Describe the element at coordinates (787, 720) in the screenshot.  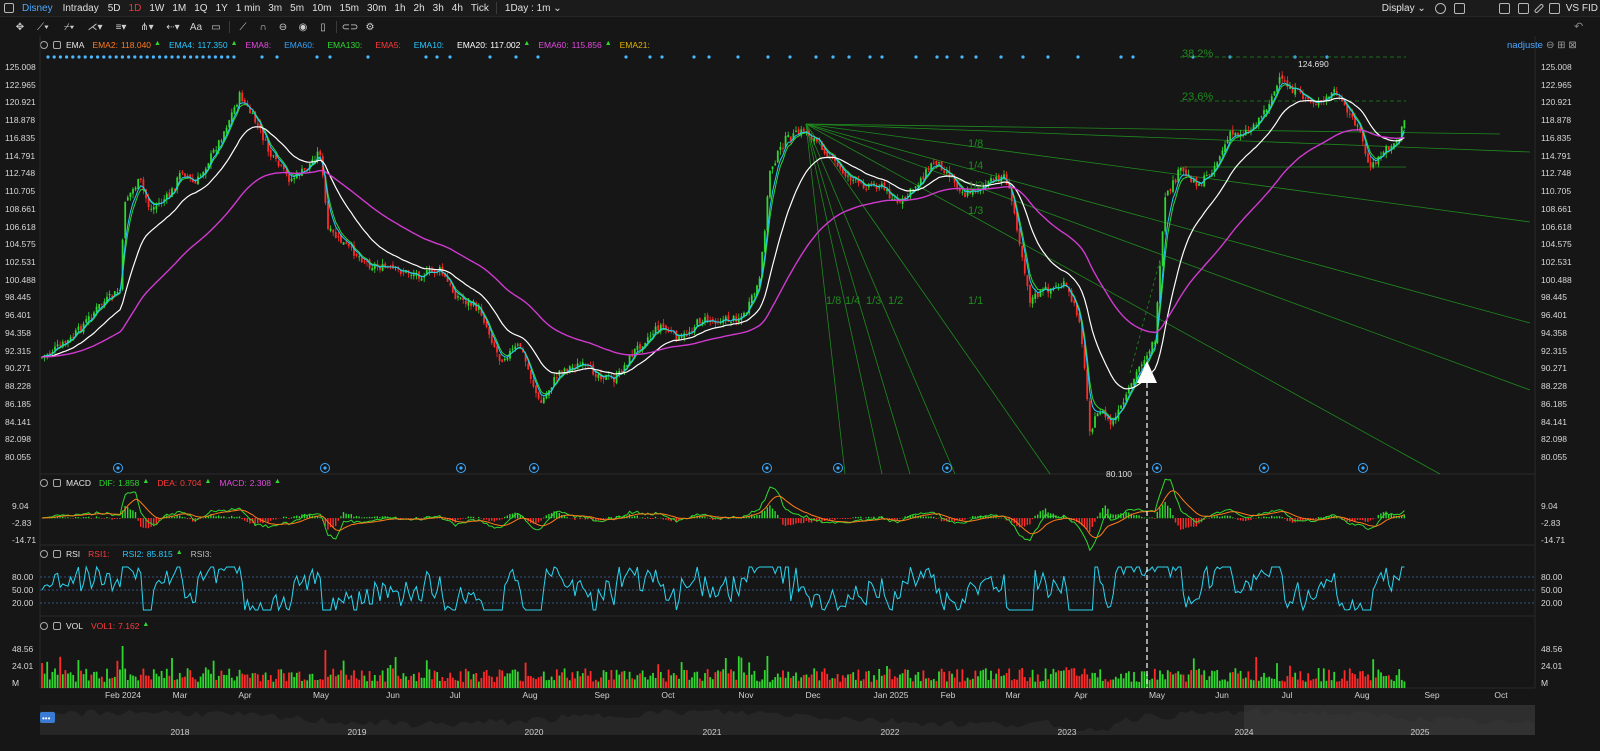
I see `navigator: •••` at that location.